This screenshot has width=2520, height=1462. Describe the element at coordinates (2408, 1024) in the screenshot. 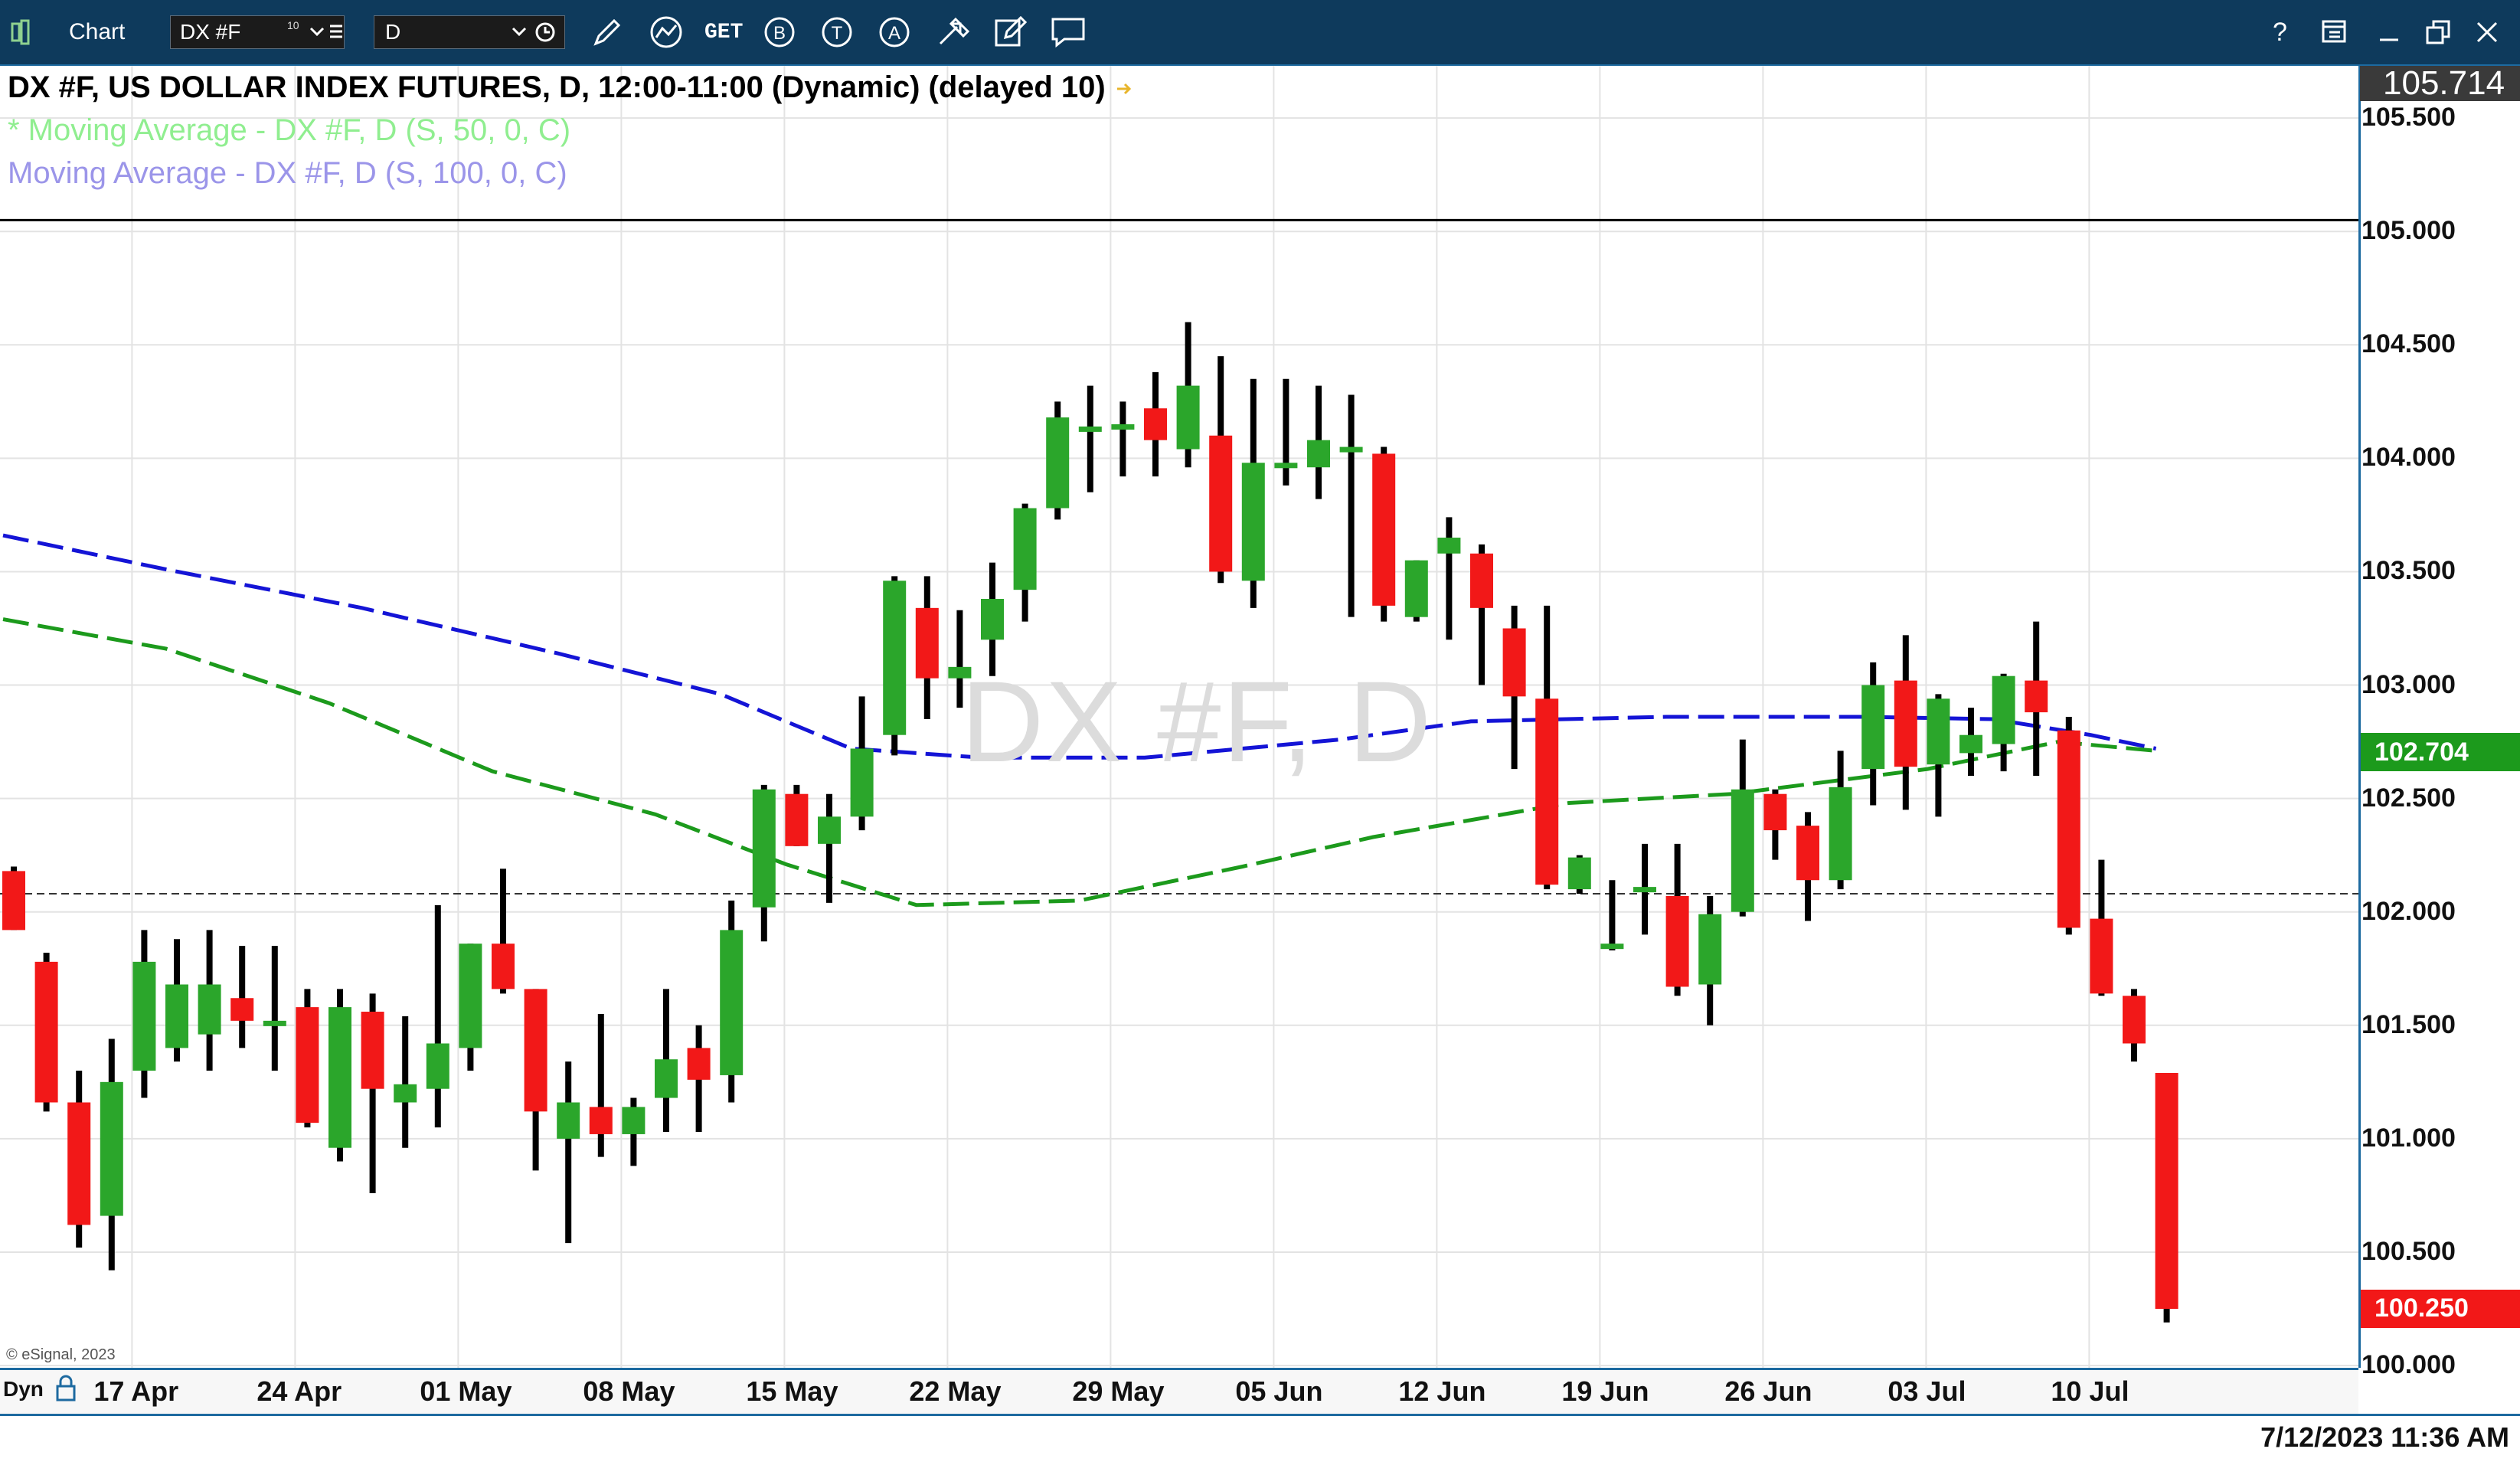

I see `price-tick-label: 101.500` at that location.